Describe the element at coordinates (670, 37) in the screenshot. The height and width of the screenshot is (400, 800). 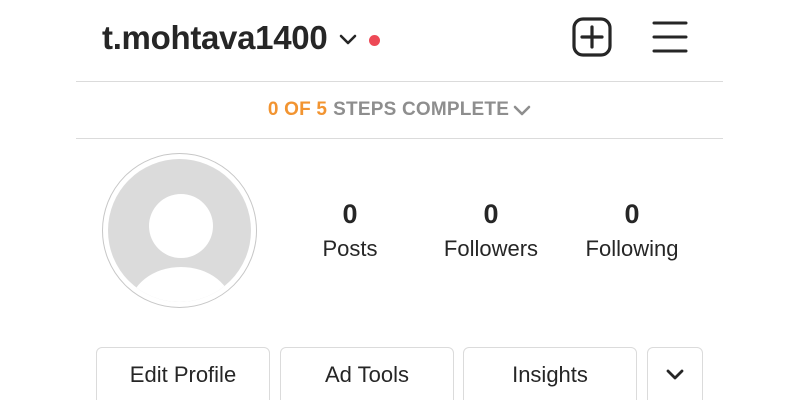
I see `hamburger-menu-icon` at that location.